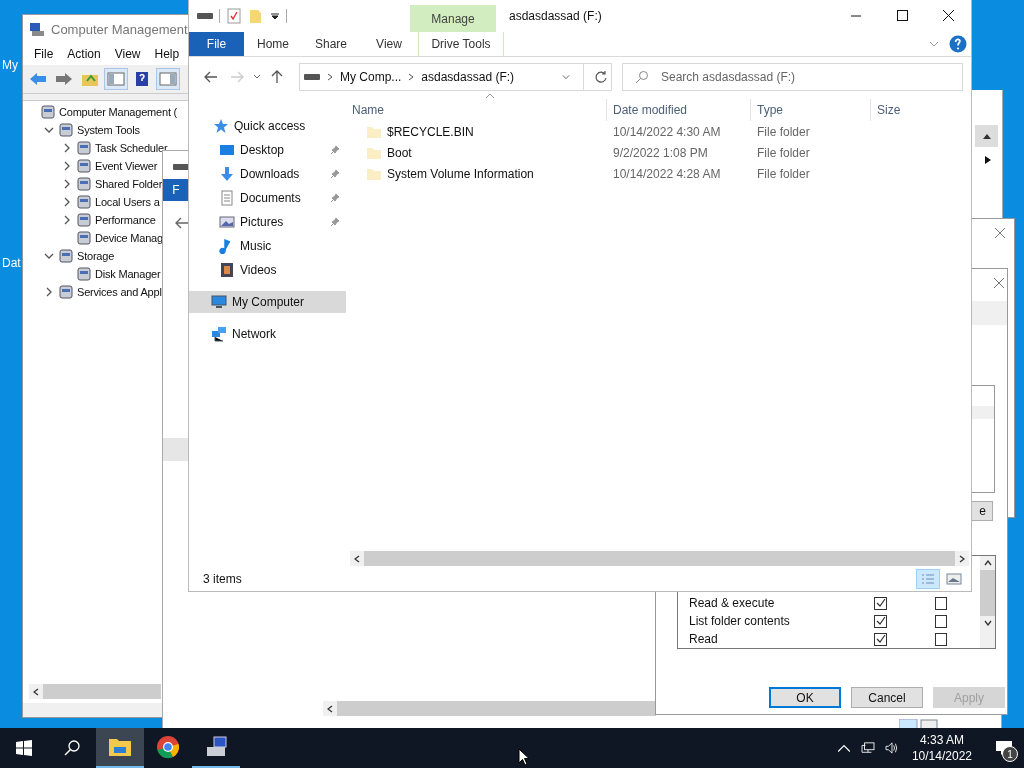 This screenshot has height=768, width=1024. What do you see at coordinates (805, 697) in the screenshot?
I see `ok-button: OK` at bounding box center [805, 697].